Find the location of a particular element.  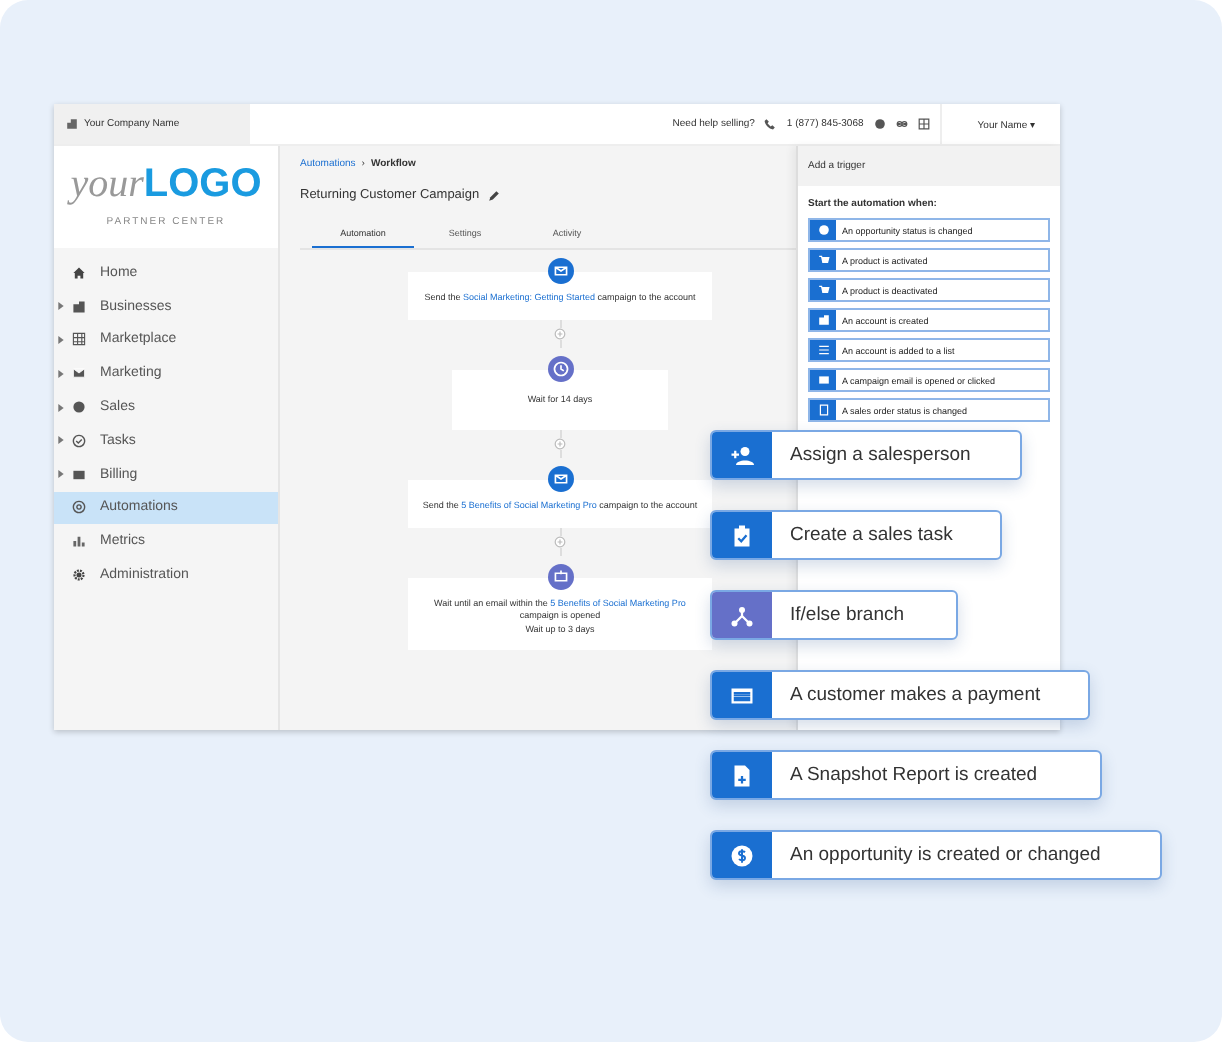

clipboard-icon is located at coordinates (742, 535).